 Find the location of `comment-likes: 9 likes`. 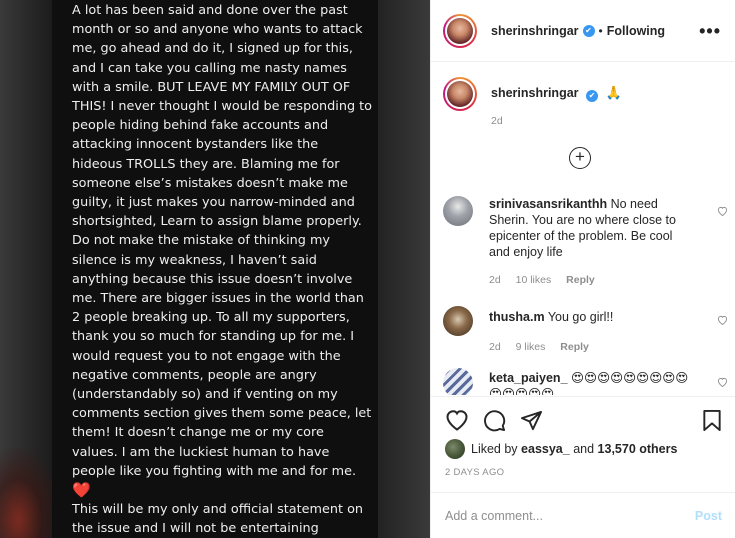

comment-likes: 9 likes is located at coordinates (531, 347).